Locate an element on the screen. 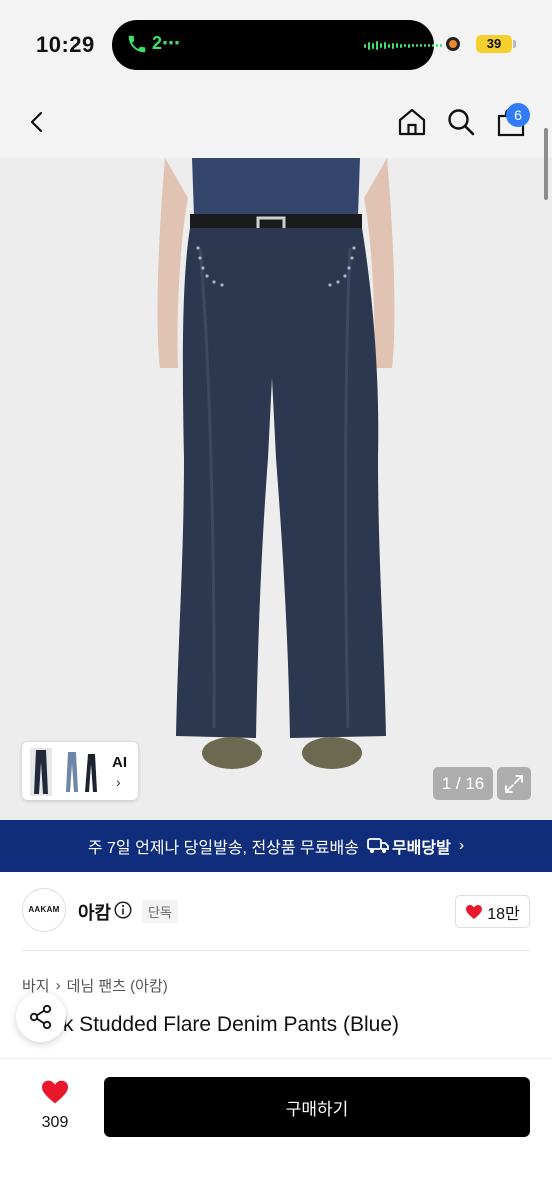 The width and height of the screenshot is (552, 1200). chevron-left-icon is located at coordinates (36, 122).